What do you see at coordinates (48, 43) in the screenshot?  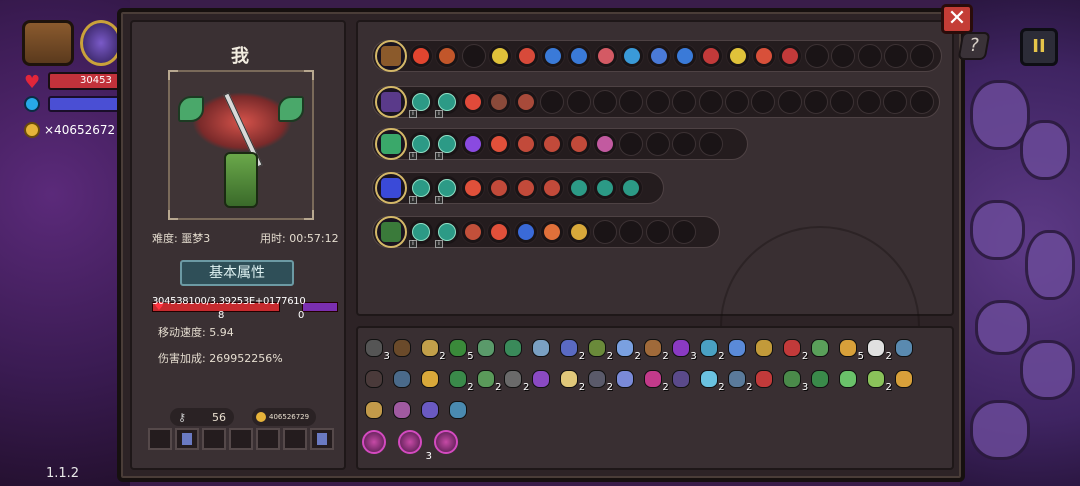 I see `chest-icon` at bounding box center [48, 43].